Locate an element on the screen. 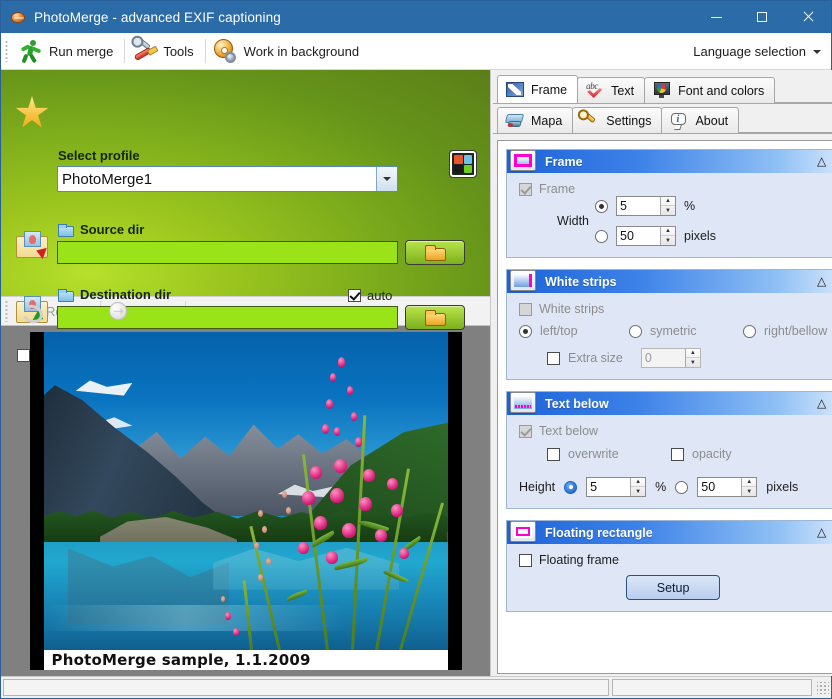 The height and width of the screenshot is (699, 832). text-below-pixels-radio is located at coordinates (682, 487).